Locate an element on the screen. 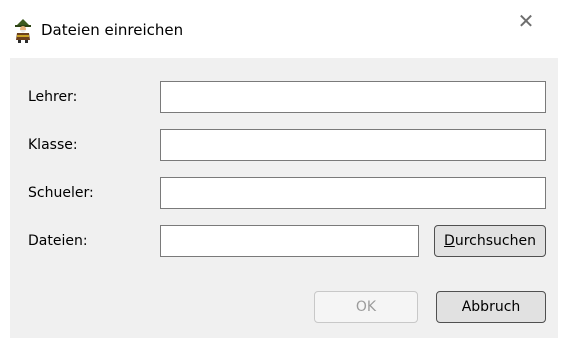  close-button: ✕ is located at coordinates (526, 21).